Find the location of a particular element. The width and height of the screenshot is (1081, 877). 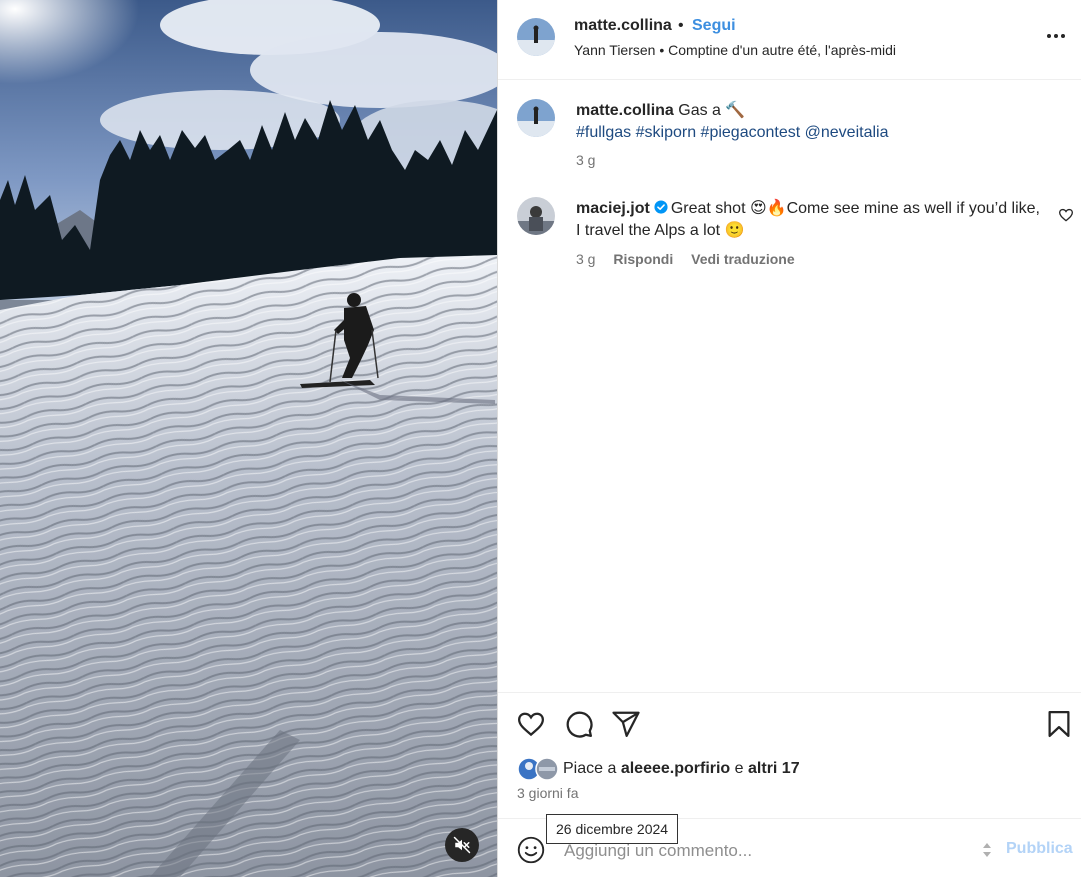

heart-icon is located at coordinates (531, 724).